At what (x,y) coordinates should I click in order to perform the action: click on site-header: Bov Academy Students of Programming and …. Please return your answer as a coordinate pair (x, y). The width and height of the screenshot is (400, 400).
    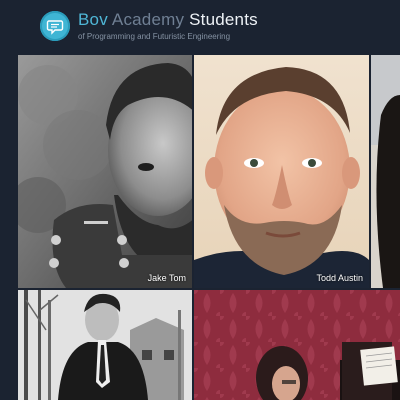
    Looking at the image, I should click on (200, 26).